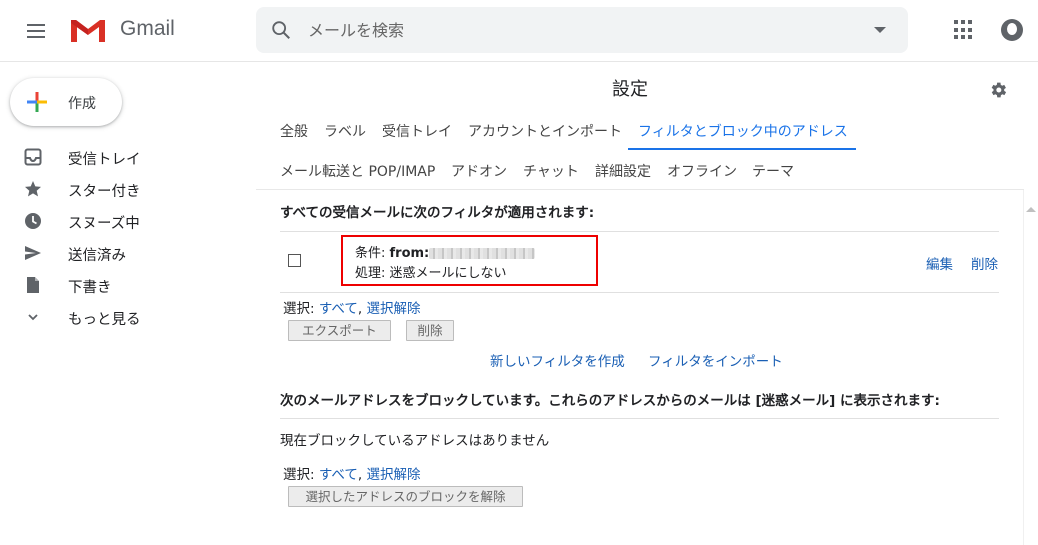  Describe the element at coordinates (964, 30) in the screenshot. I see `apps-grid-icon` at that location.